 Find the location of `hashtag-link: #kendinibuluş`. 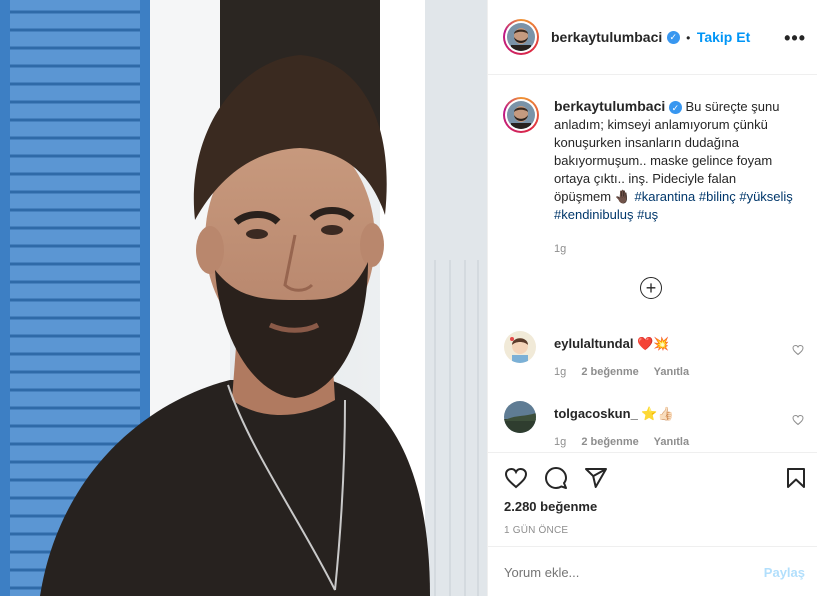

hashtag-link: #kendinibuluş is located at coordinates (594, 214).